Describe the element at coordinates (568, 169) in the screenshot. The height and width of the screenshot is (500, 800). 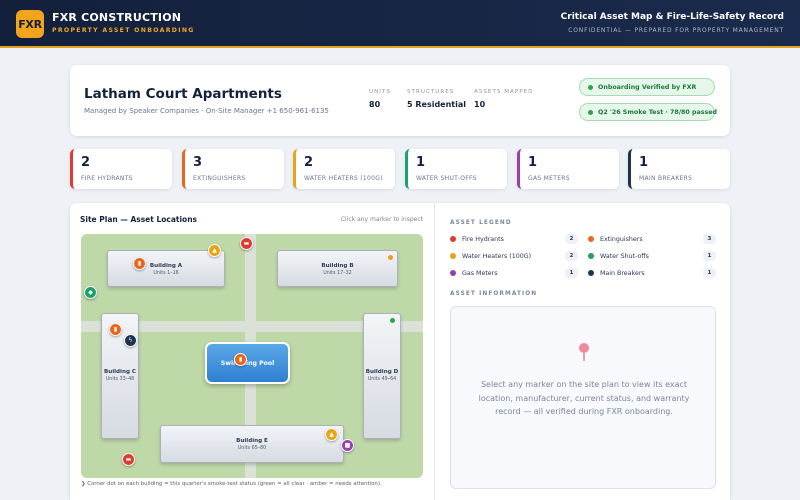
I see `count-card-gas-meters: 1 GAS METERS` at that location.